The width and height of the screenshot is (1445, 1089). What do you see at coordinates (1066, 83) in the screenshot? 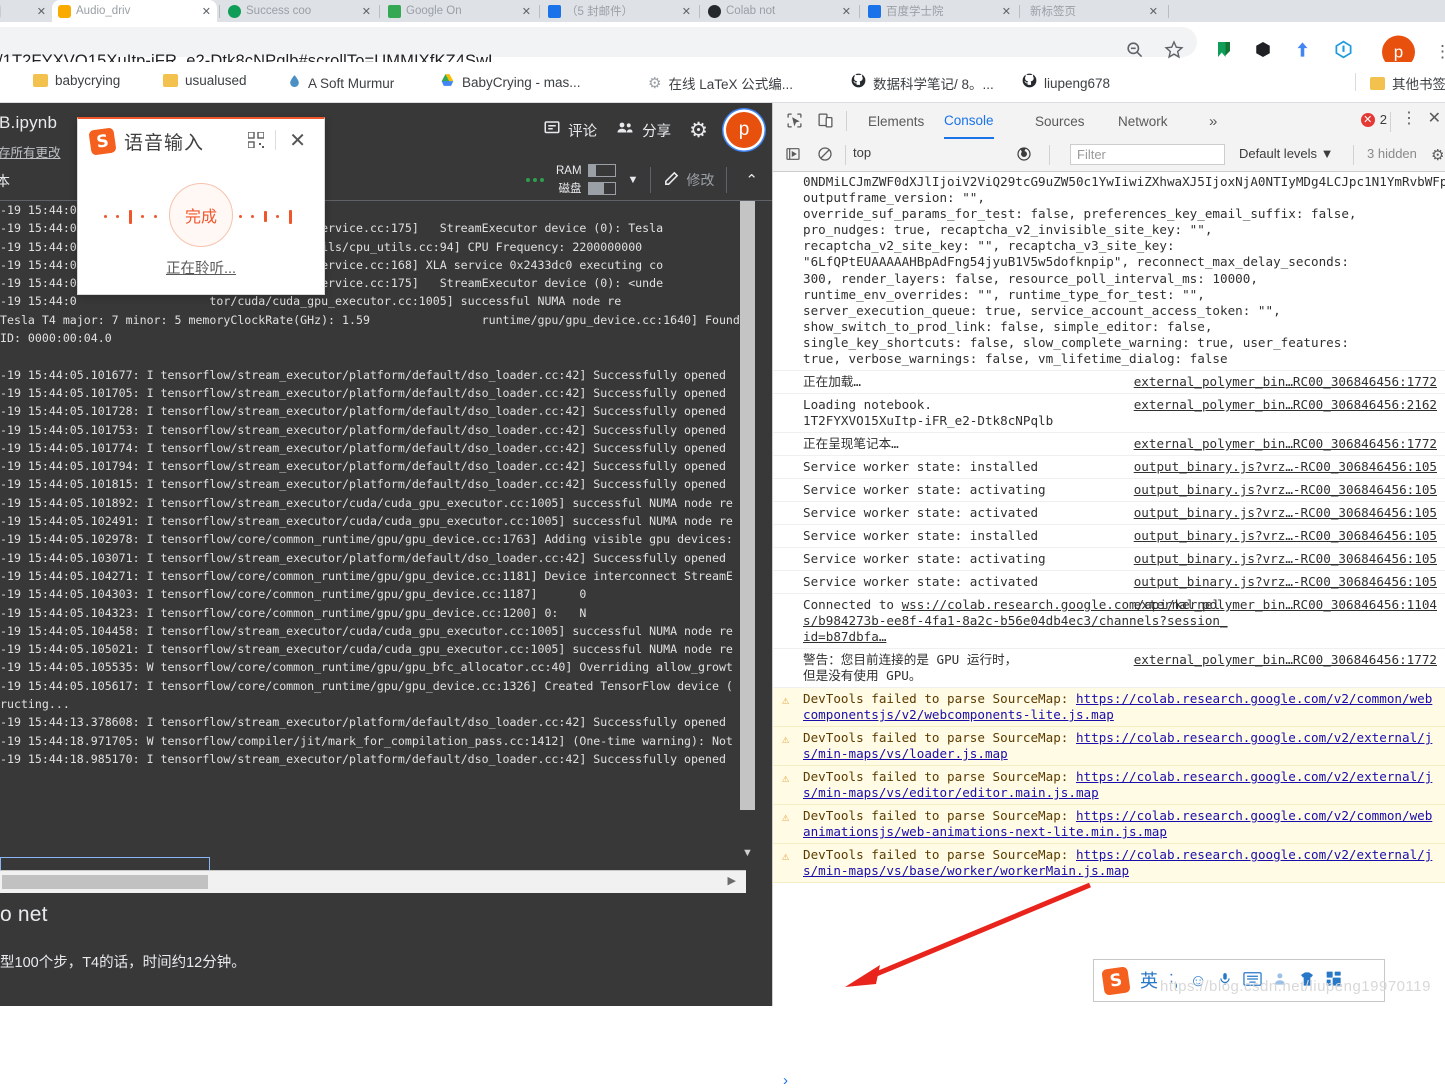
I see `bookmark-item-liupeng678: liupeng678` at bounding box center [1066, 83].